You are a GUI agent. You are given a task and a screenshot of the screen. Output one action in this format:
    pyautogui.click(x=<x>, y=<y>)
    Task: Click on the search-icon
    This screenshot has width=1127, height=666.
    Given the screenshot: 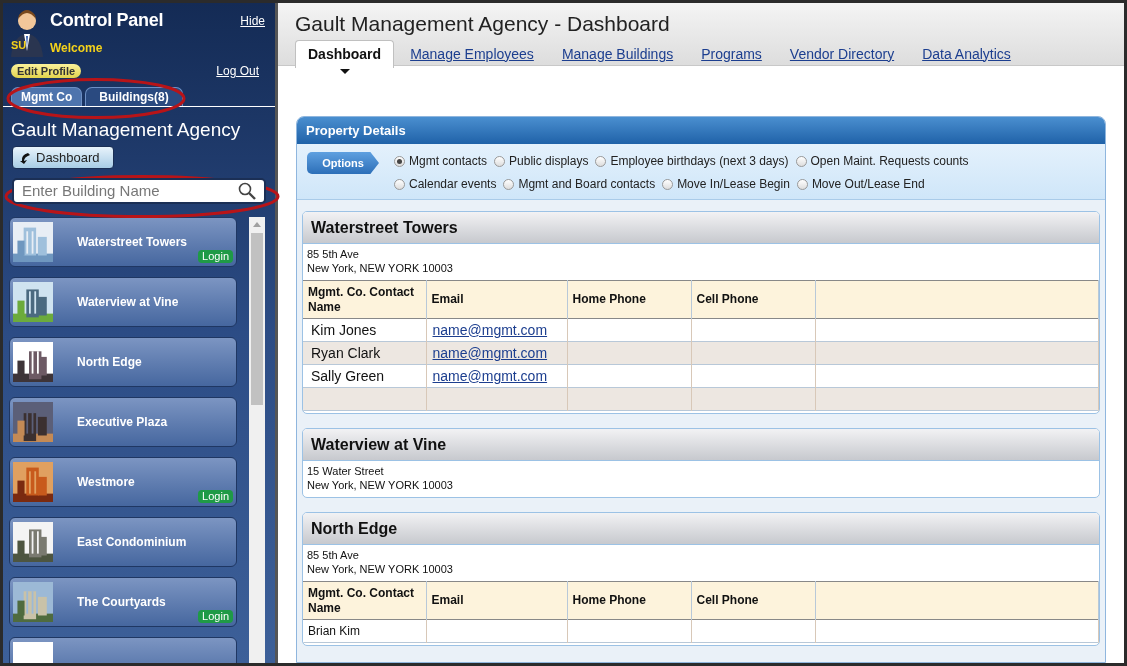 What is the action you would take?
    pyautogui.click(x=247, y=191)
    